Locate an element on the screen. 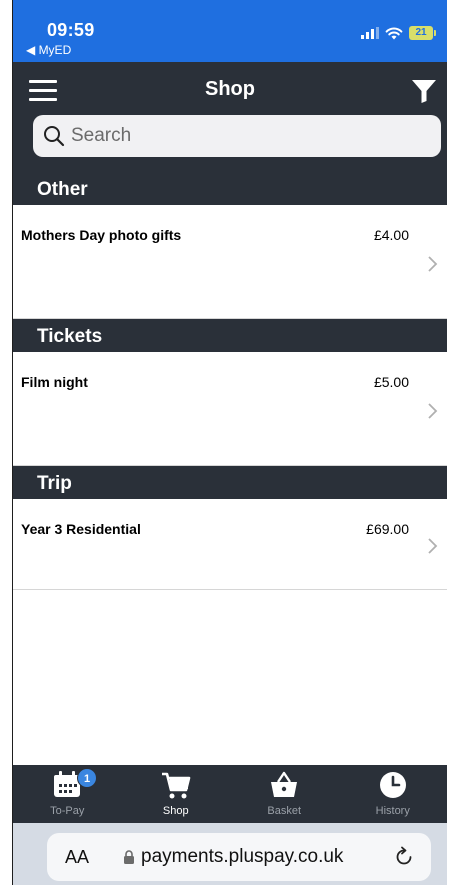  section-header-tickets: Tickets is located at coordinates (230, 335).